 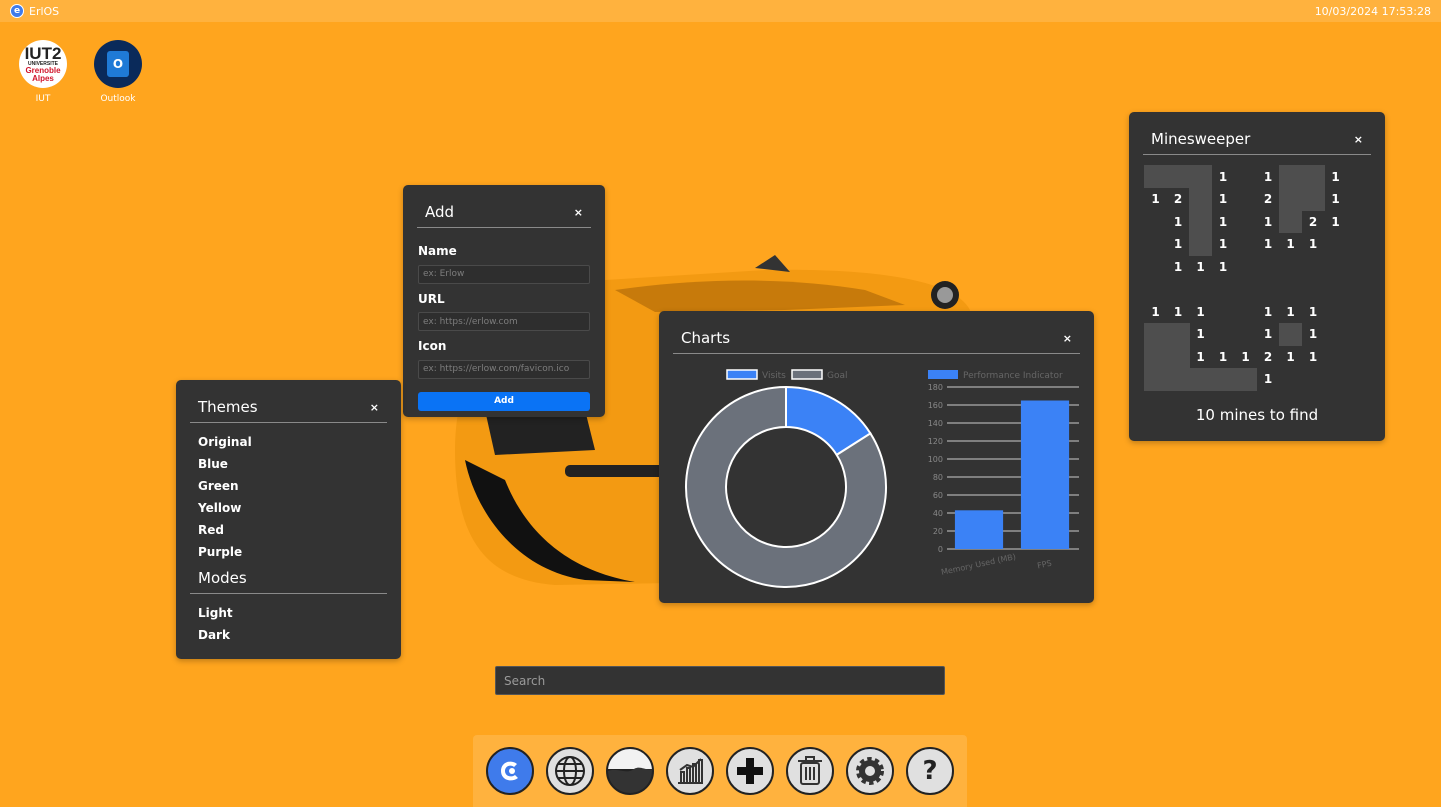 What do you see at coordinates (288, 530) in the screenshot?
I see `theme-item-red: Red` at bounding box center [288, 530].